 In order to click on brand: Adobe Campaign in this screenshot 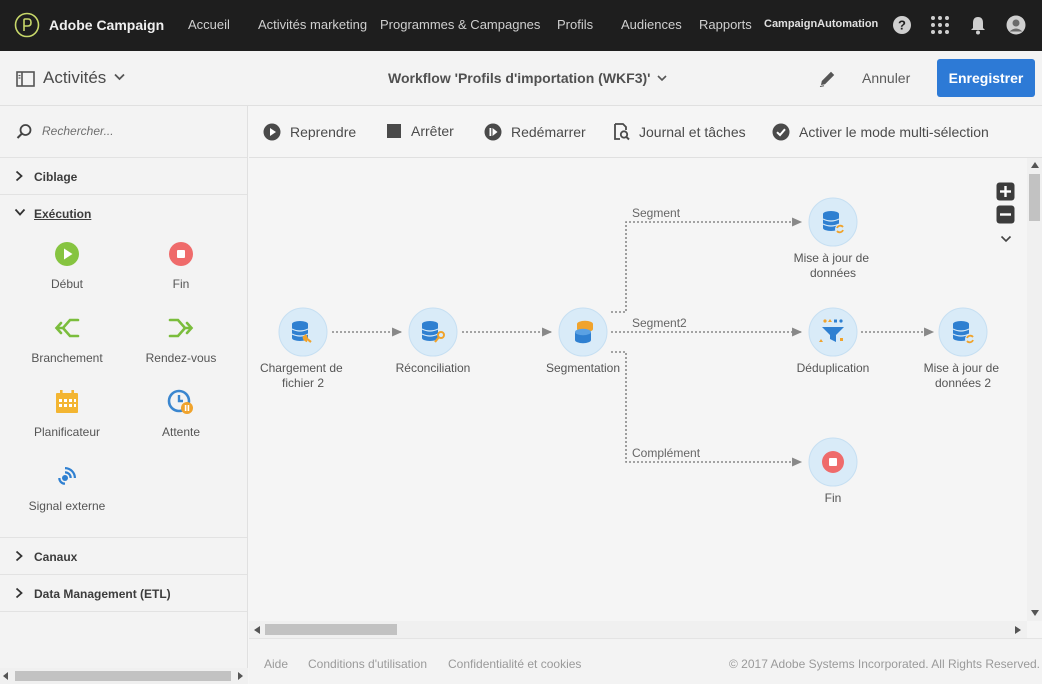, I will do `click(89, 25)`.